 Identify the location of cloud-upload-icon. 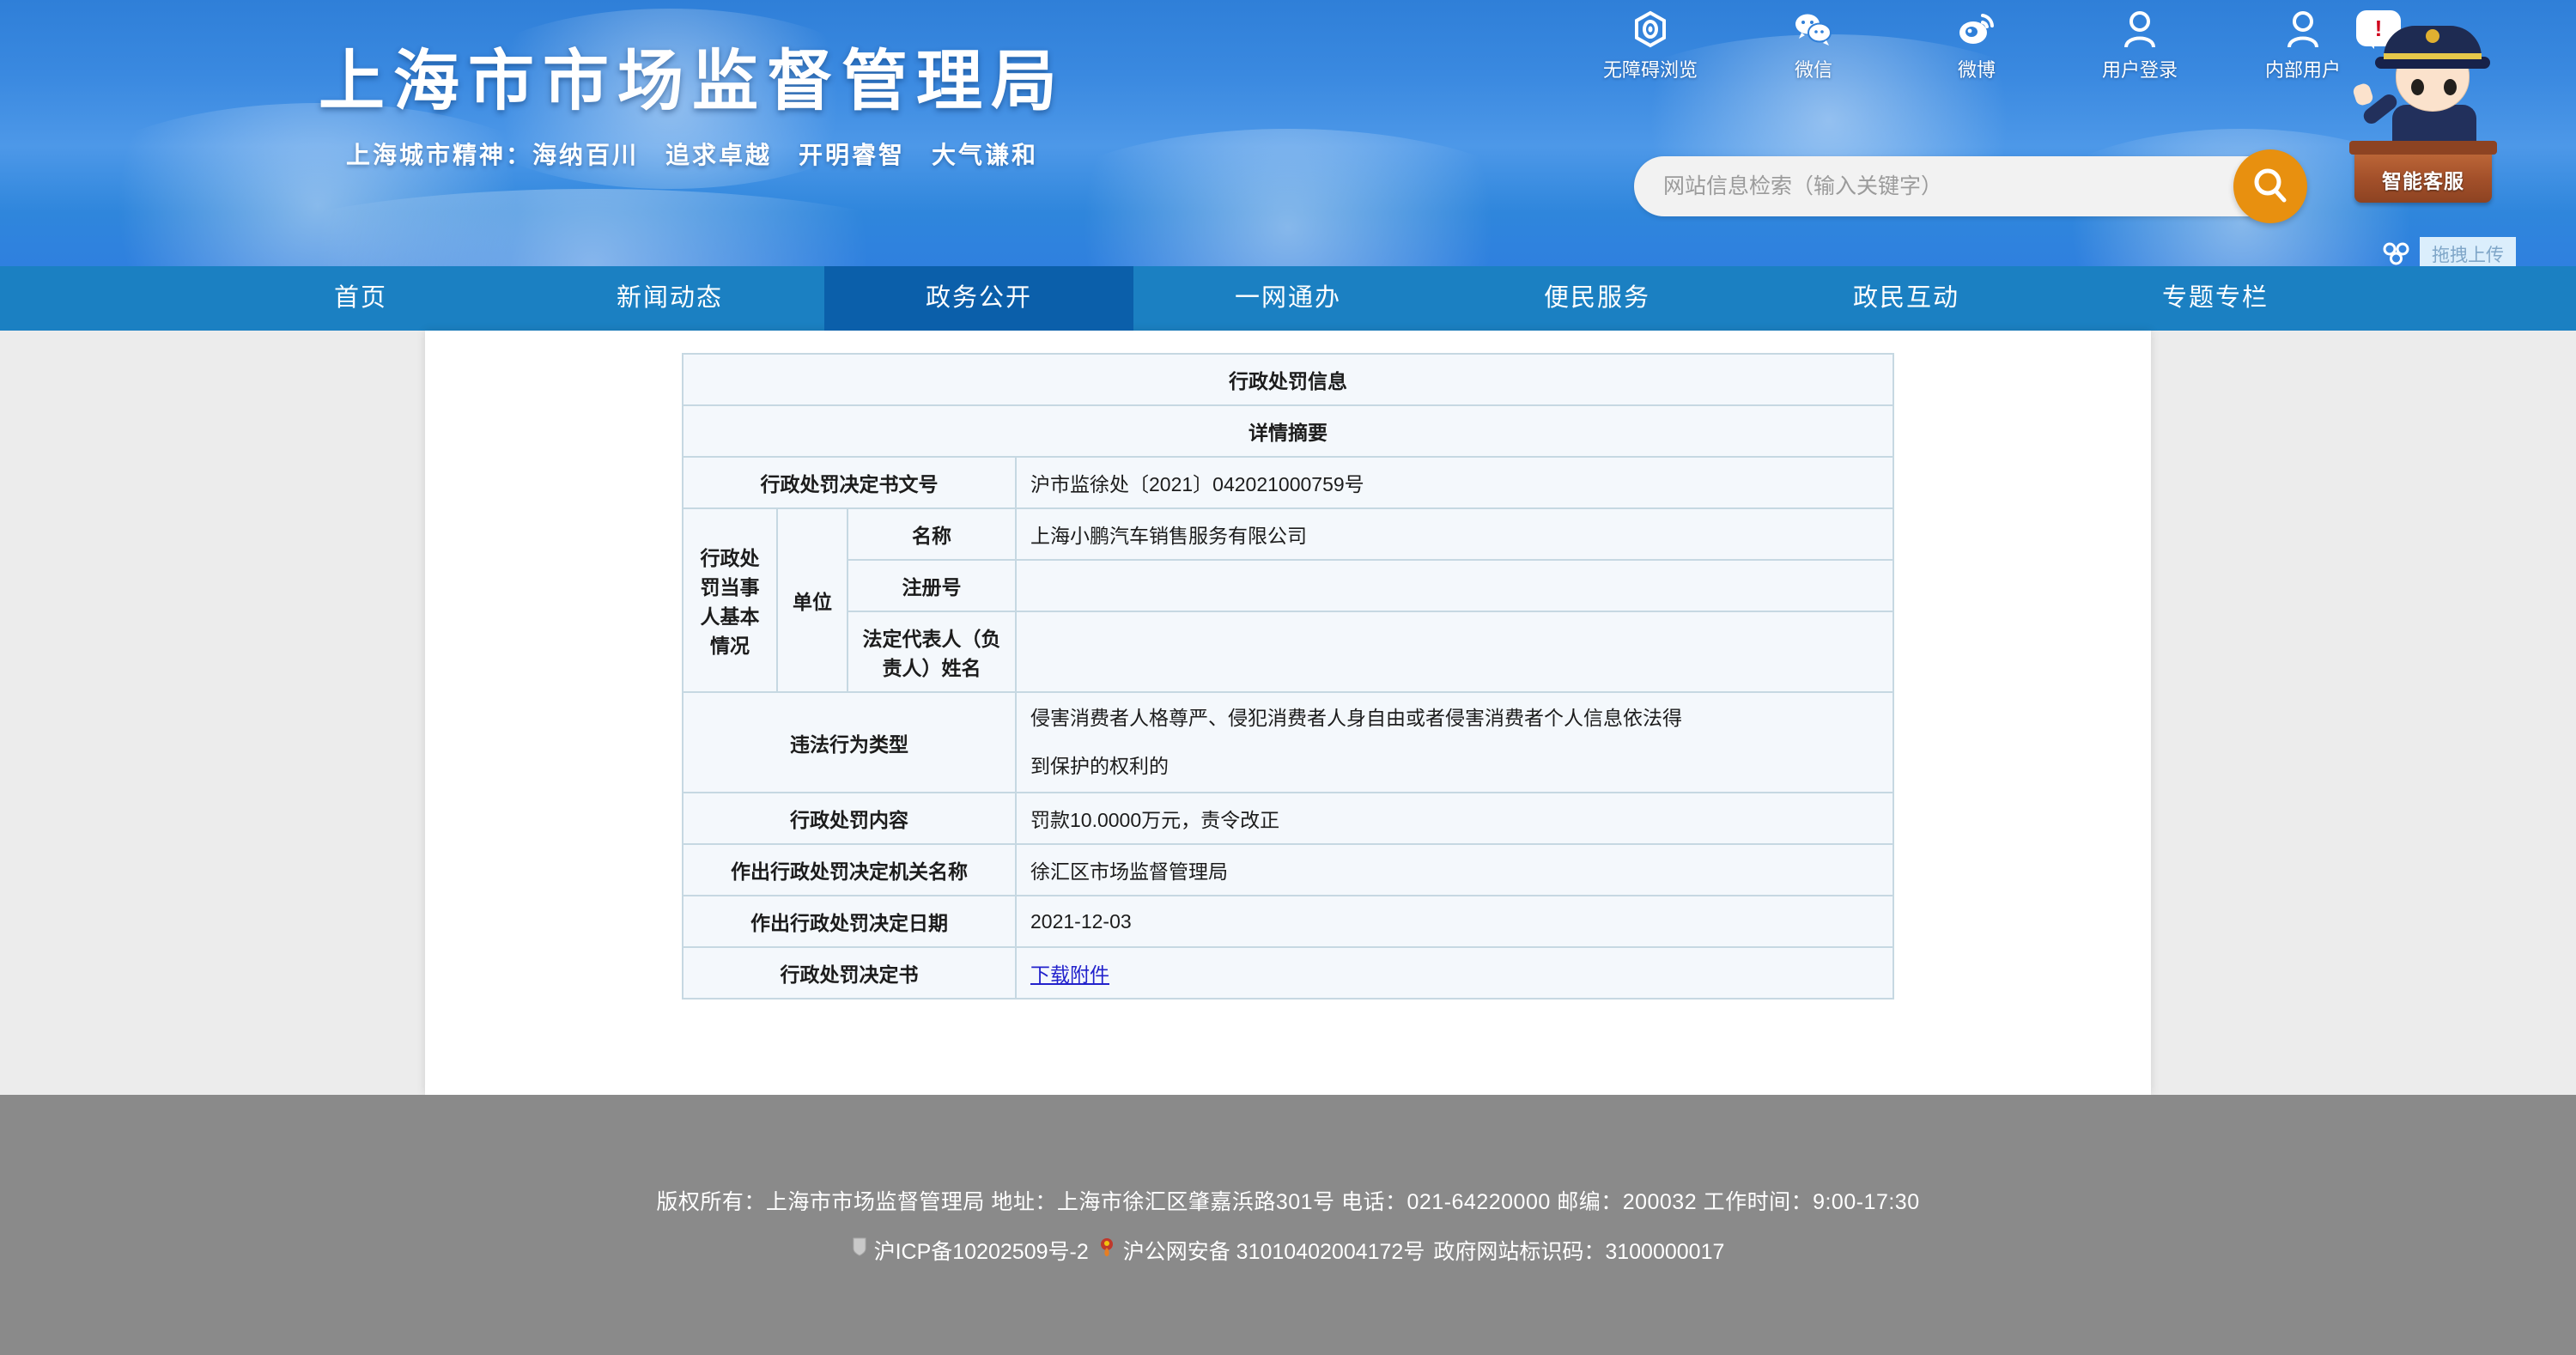
(2397, 253).